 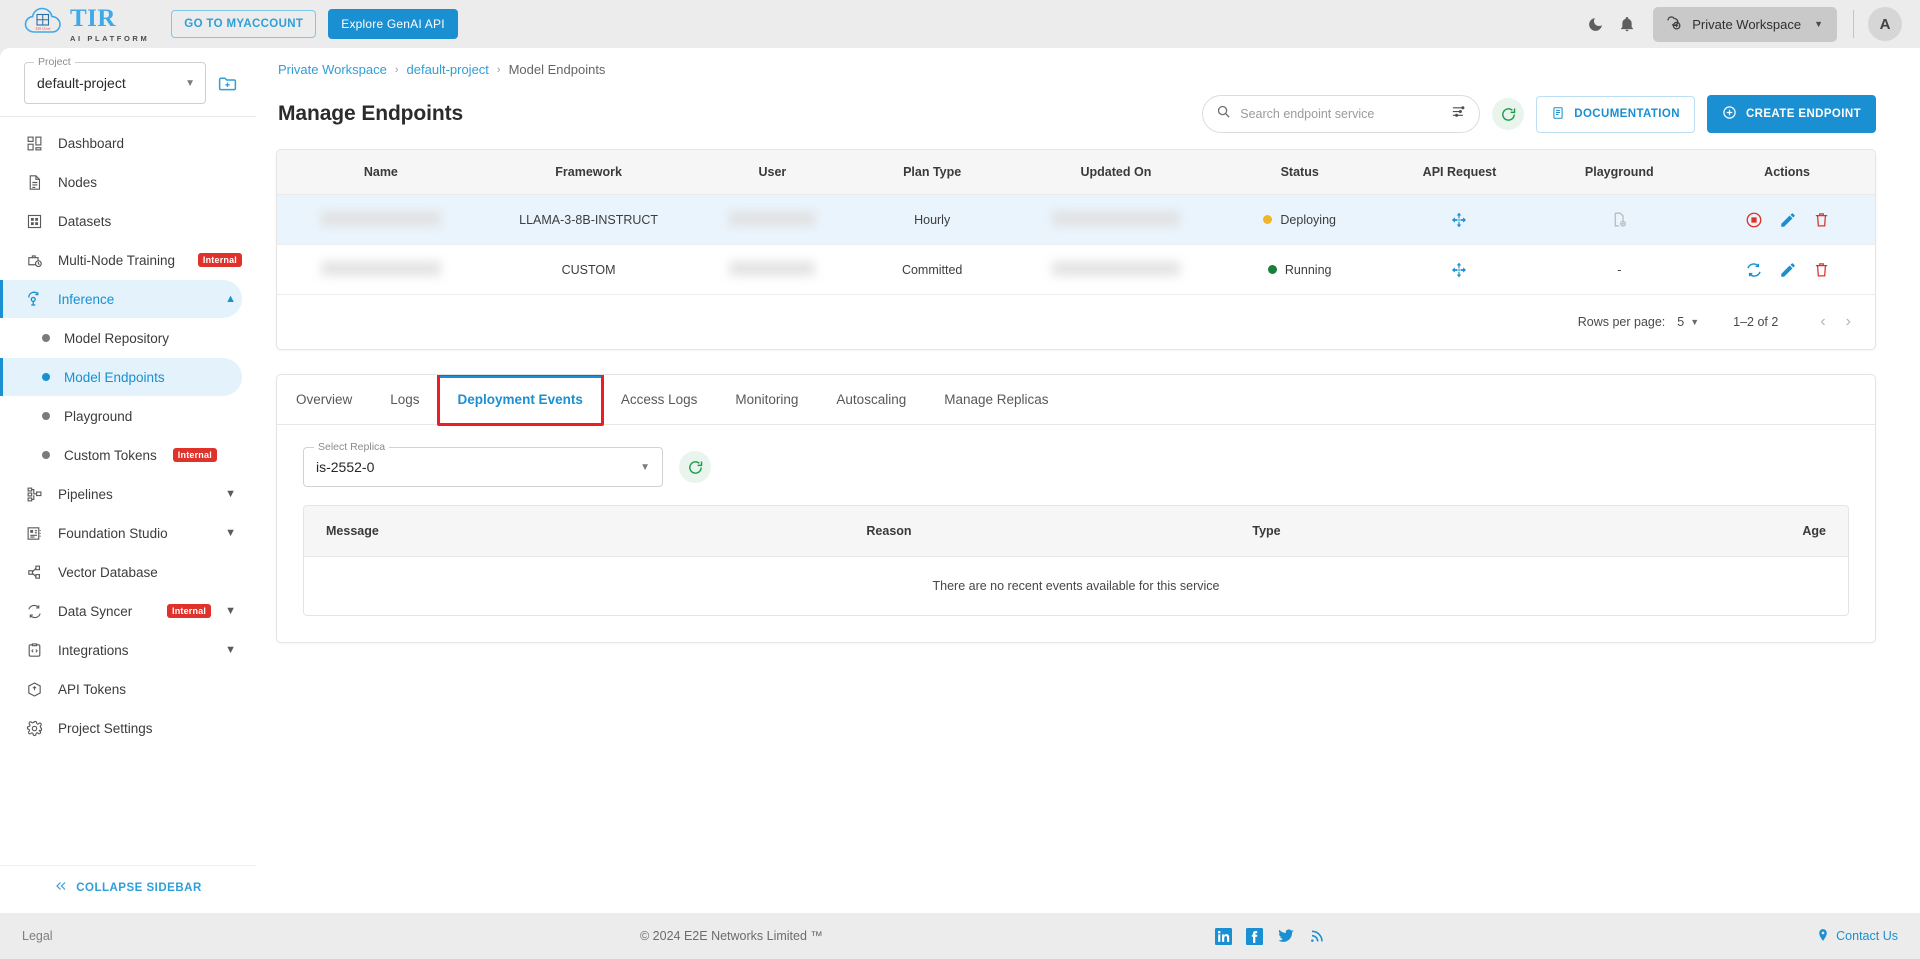 I want to click on table-row: CUSTOM Committed Running -, so click(x=1076, y=269).